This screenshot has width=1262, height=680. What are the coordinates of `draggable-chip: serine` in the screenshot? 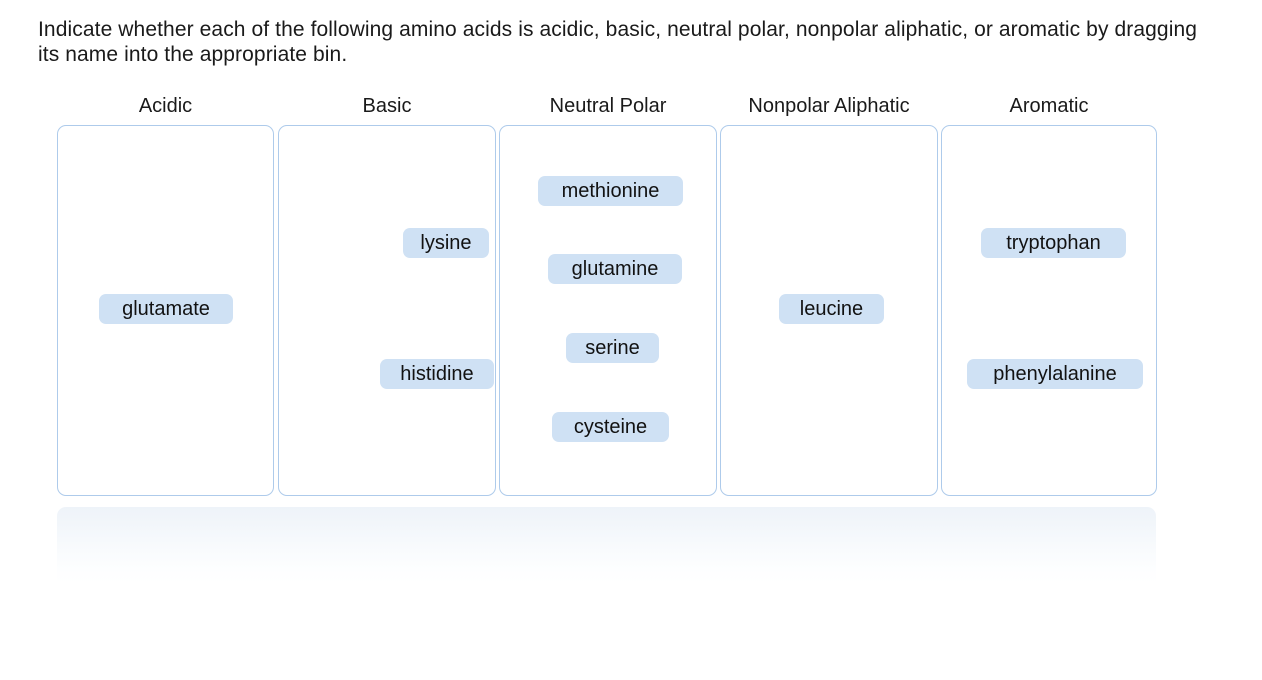 It's located at (612, 348).